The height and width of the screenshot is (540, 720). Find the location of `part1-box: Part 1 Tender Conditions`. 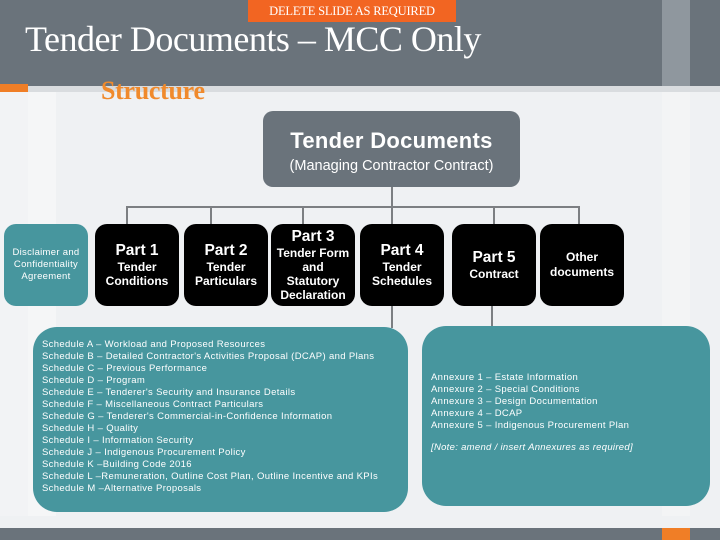

part1-box: Part 1 Tender Conditions is located at coordinates (137, 265).